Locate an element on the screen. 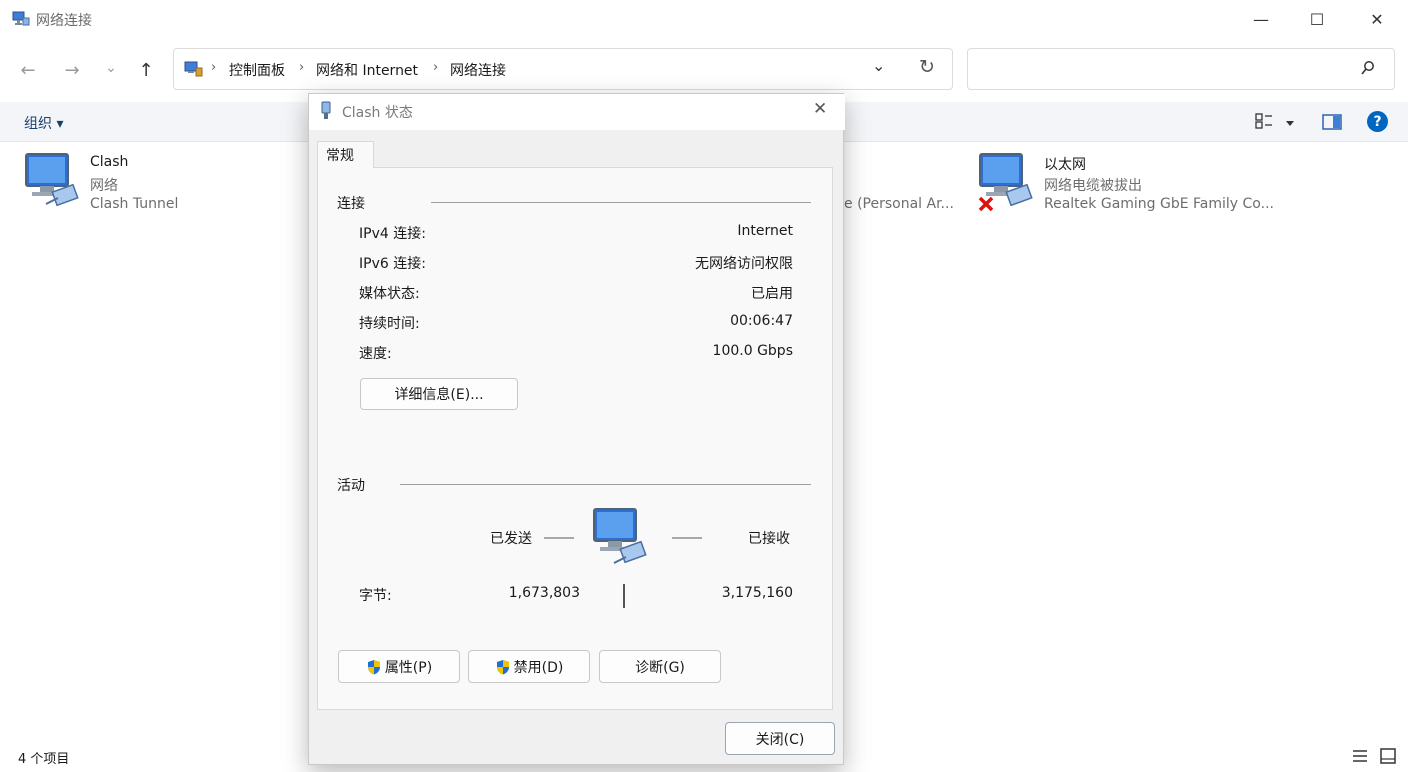 Image resolution: width=1408 pixels, height=772 pixels. sent-line is located at coordinates (559, 538).